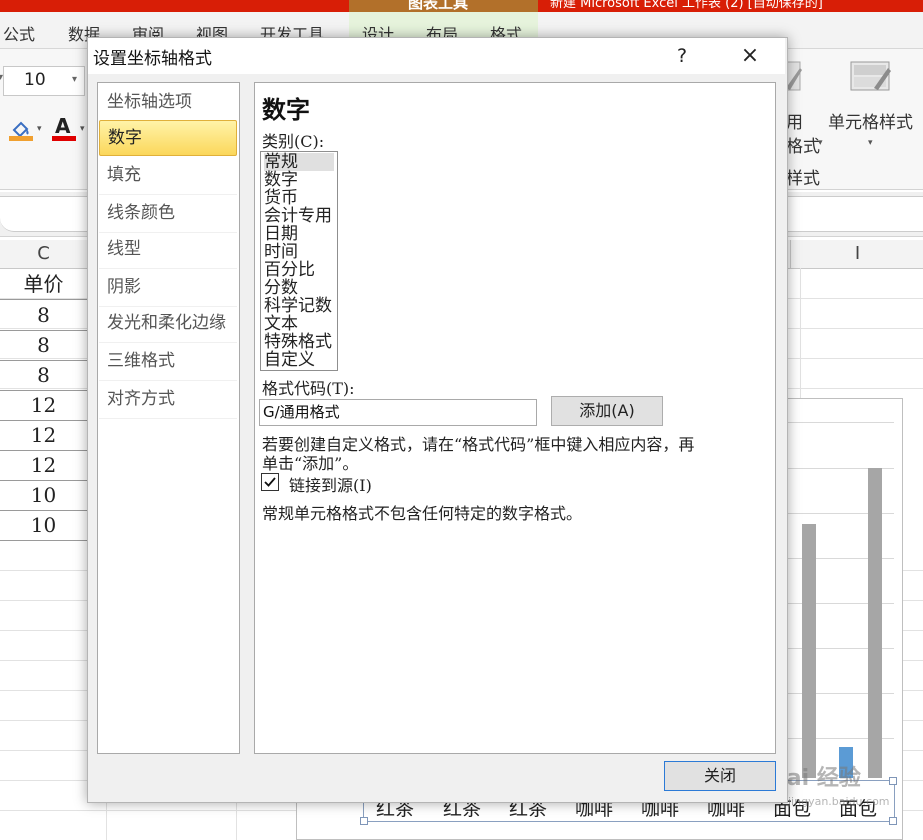 This screenshot has width=923, height=840. I want to click on font-color-icon: A, so click(62, 126).